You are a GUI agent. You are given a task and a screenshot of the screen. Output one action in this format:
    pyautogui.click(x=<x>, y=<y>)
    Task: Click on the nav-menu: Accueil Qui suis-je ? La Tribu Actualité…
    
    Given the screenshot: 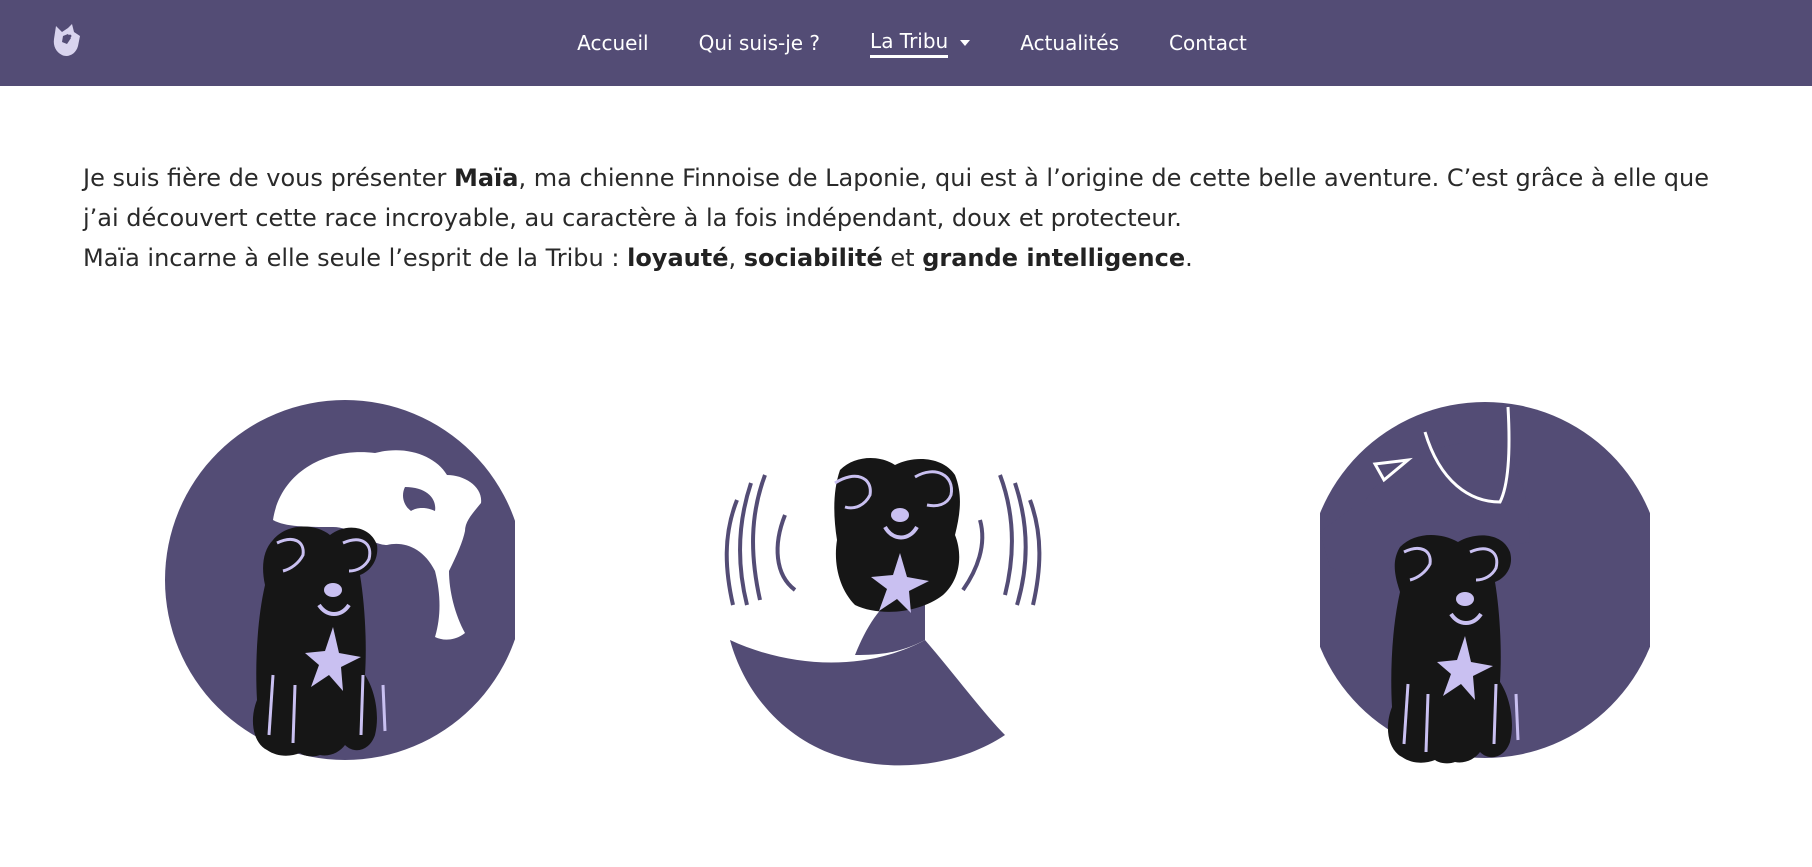 What is the action you would take?
    pyautogui.click(x=906, y=43)
    